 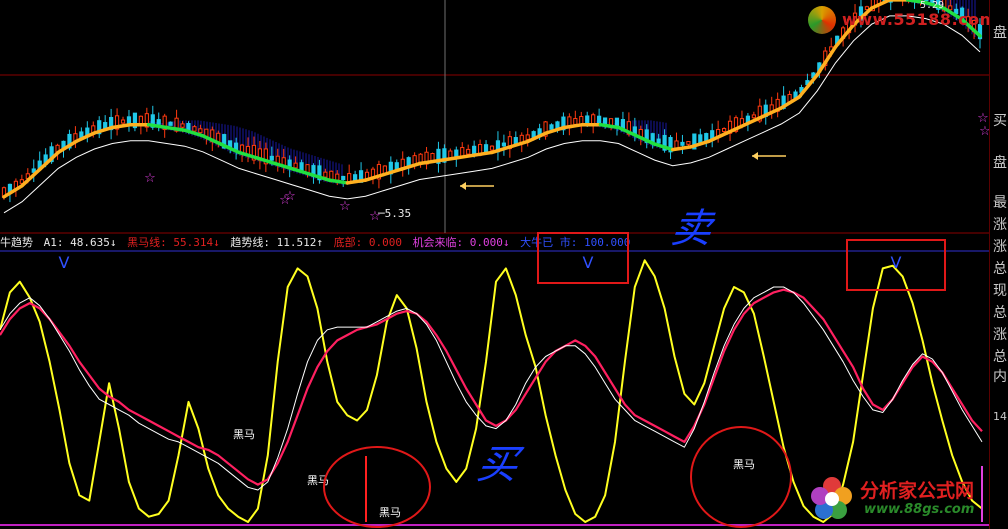 I want to click on legend-item-a1: A1: 48.635↓, so click(x=80, y=242).